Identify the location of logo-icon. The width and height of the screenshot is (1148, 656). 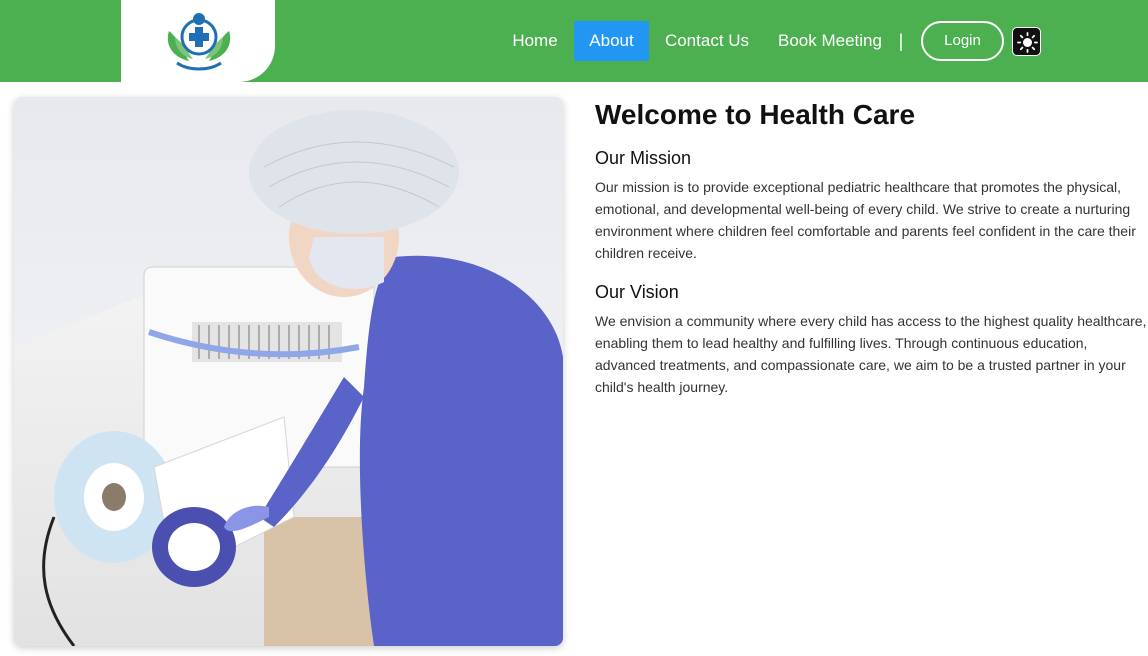
(199, 42).